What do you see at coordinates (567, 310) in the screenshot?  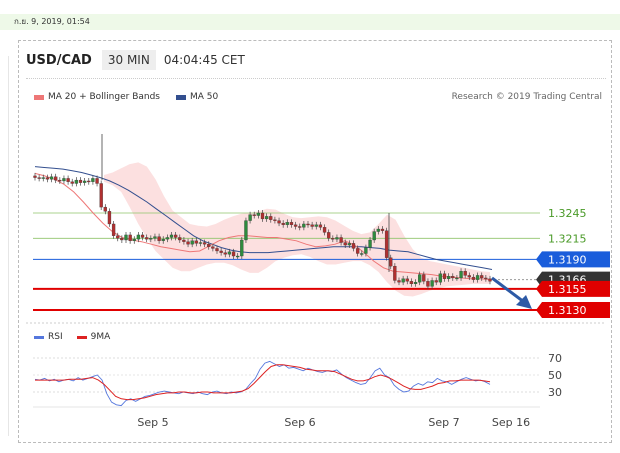 I see `level-label: 1.3130` at bounding box center [567, 310].